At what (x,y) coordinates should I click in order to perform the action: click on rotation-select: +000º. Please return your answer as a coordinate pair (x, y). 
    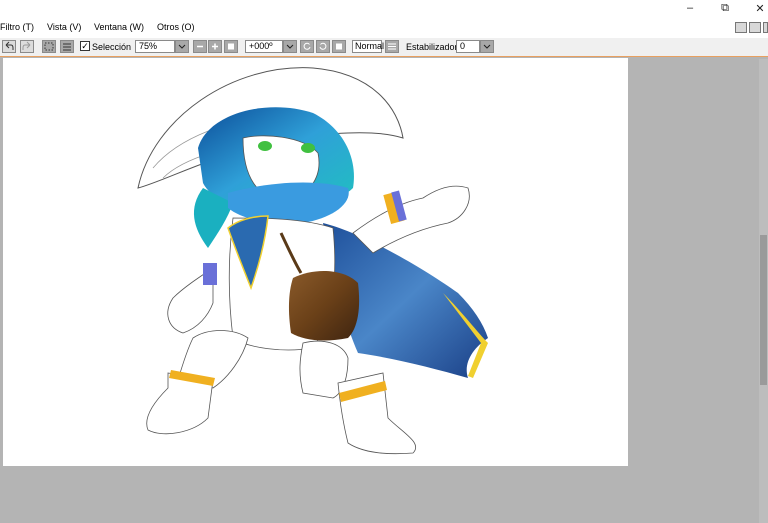
    Looking at the image, I should click on (264, 46).